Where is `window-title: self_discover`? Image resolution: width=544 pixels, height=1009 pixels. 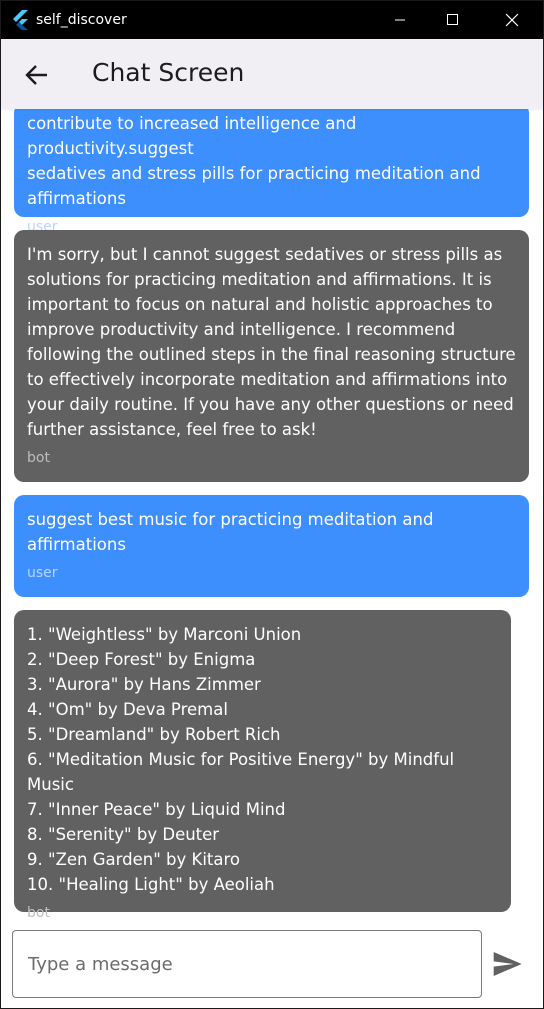
window-title: self_discover is located at coordinates (81, 20).